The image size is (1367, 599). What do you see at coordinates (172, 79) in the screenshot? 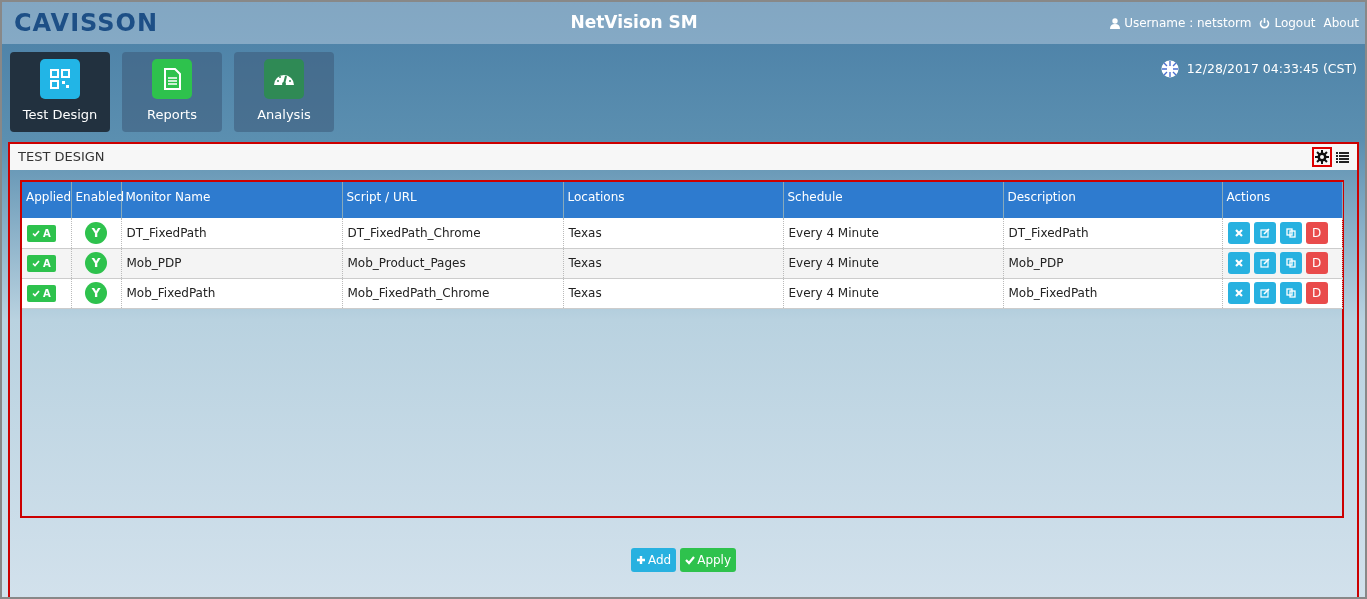
I see `document-icon` at bounding box center [172, 79].